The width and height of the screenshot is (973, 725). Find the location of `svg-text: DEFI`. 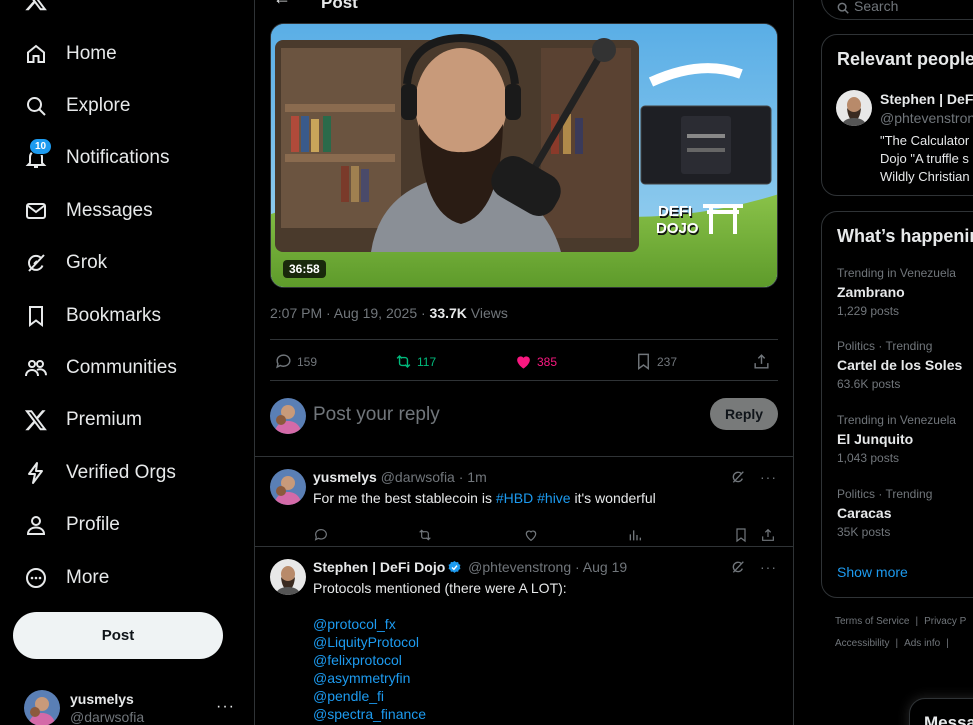

svg-text: DEFI is located at coordinates (675, 211).